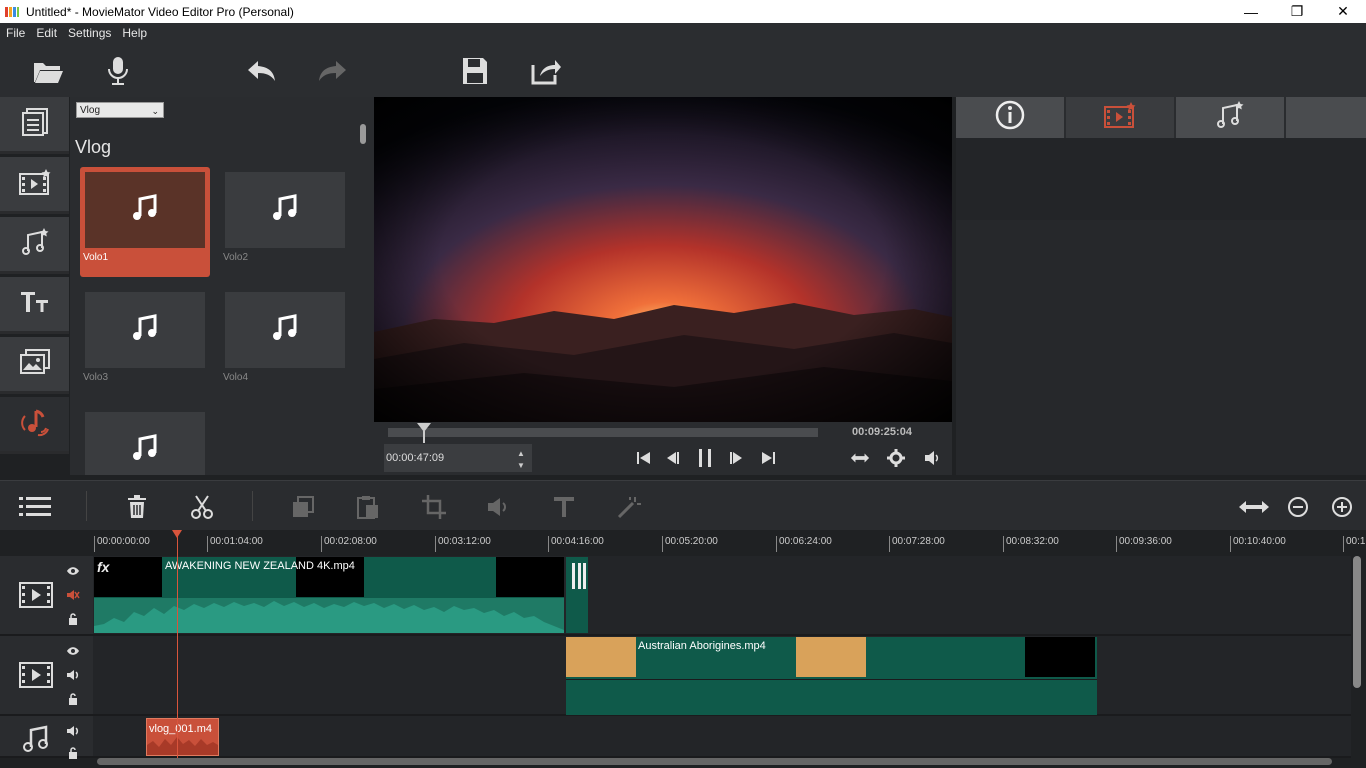 Image resolution: width=1366 pixels, height=768 pixels. Describe the element at coordinates (714, 761) in the screenshot. I see `timeline-horizontal-scrollbar` at that location.